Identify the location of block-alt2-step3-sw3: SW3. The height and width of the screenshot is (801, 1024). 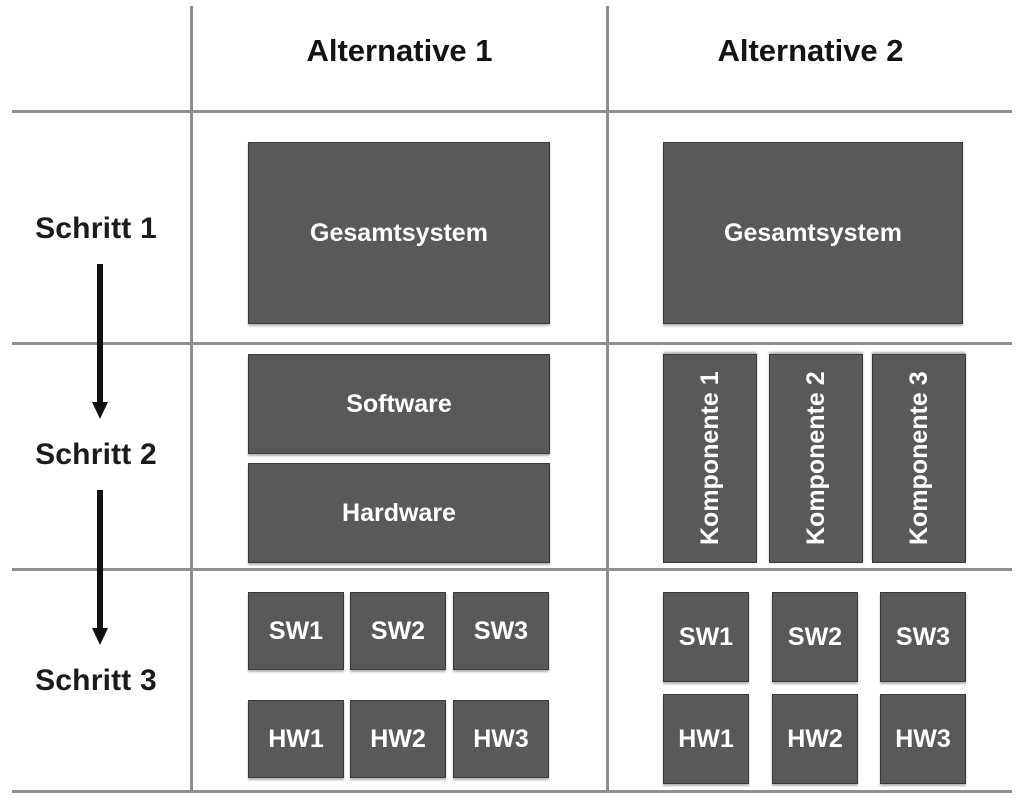
(923, 637).